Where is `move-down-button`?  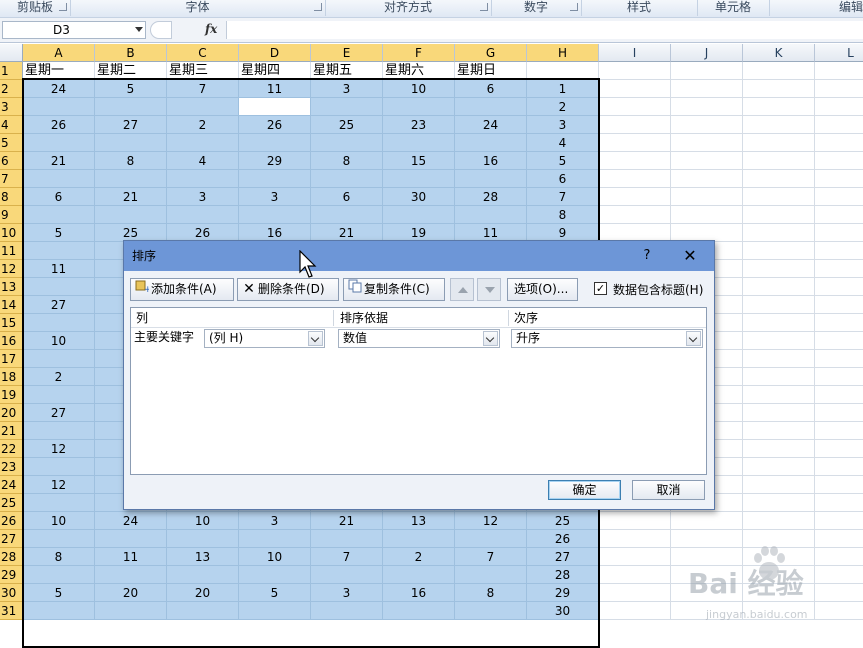
move-down-button is located at coordinates (489, 289).